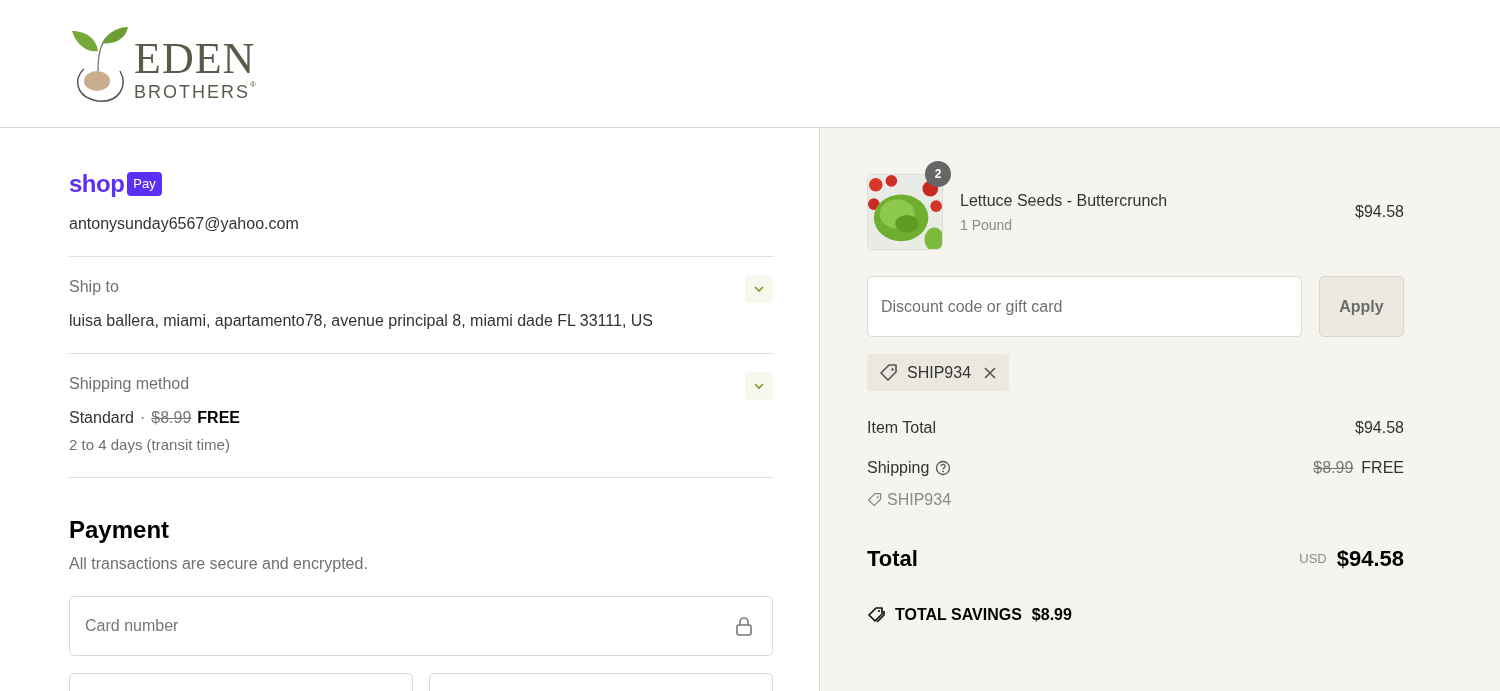 The width and height of the screenshot is (1500, 691). What do you see at coordinates (100, 63) in the screenshot?
I see `sprout-logo-icon` at bounding box center [100, 63].